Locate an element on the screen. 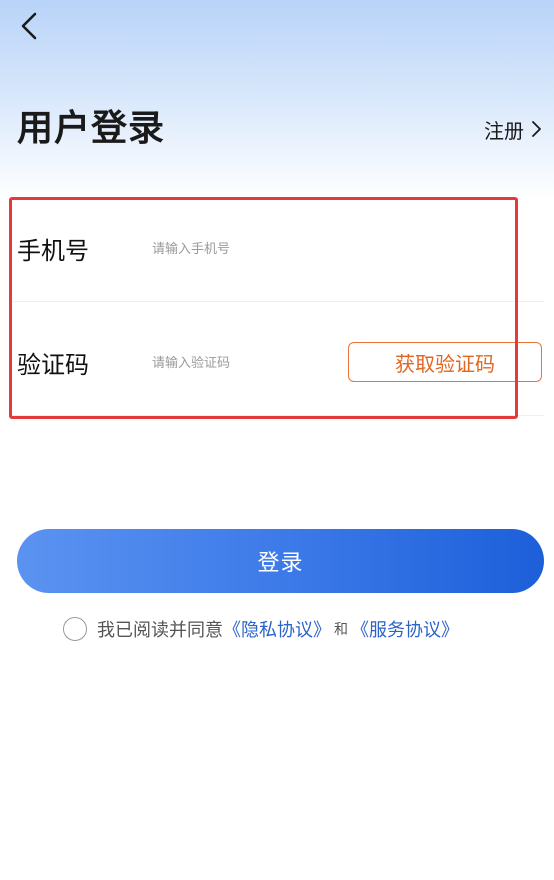 This screenshot has height=880, width=554. chevron-right-icon is located at coordinates (536, 129).